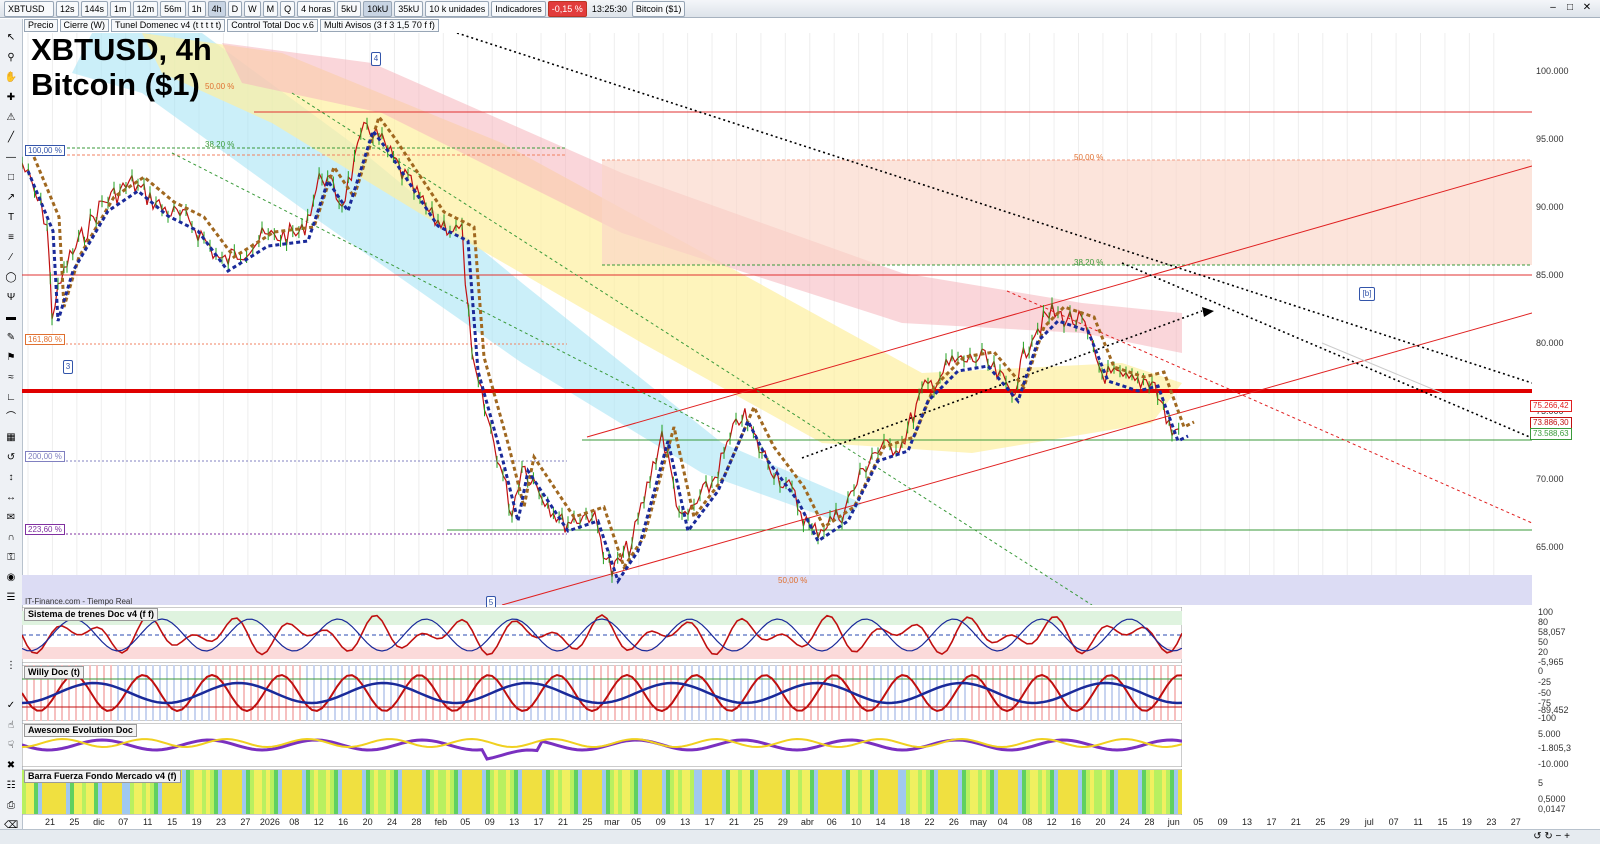 The image size is (1600, 861). What do you see at coordinates (11, 118) in the screenshot?
I see `bell-icon: ⚠` at bounding box center [11, 118].